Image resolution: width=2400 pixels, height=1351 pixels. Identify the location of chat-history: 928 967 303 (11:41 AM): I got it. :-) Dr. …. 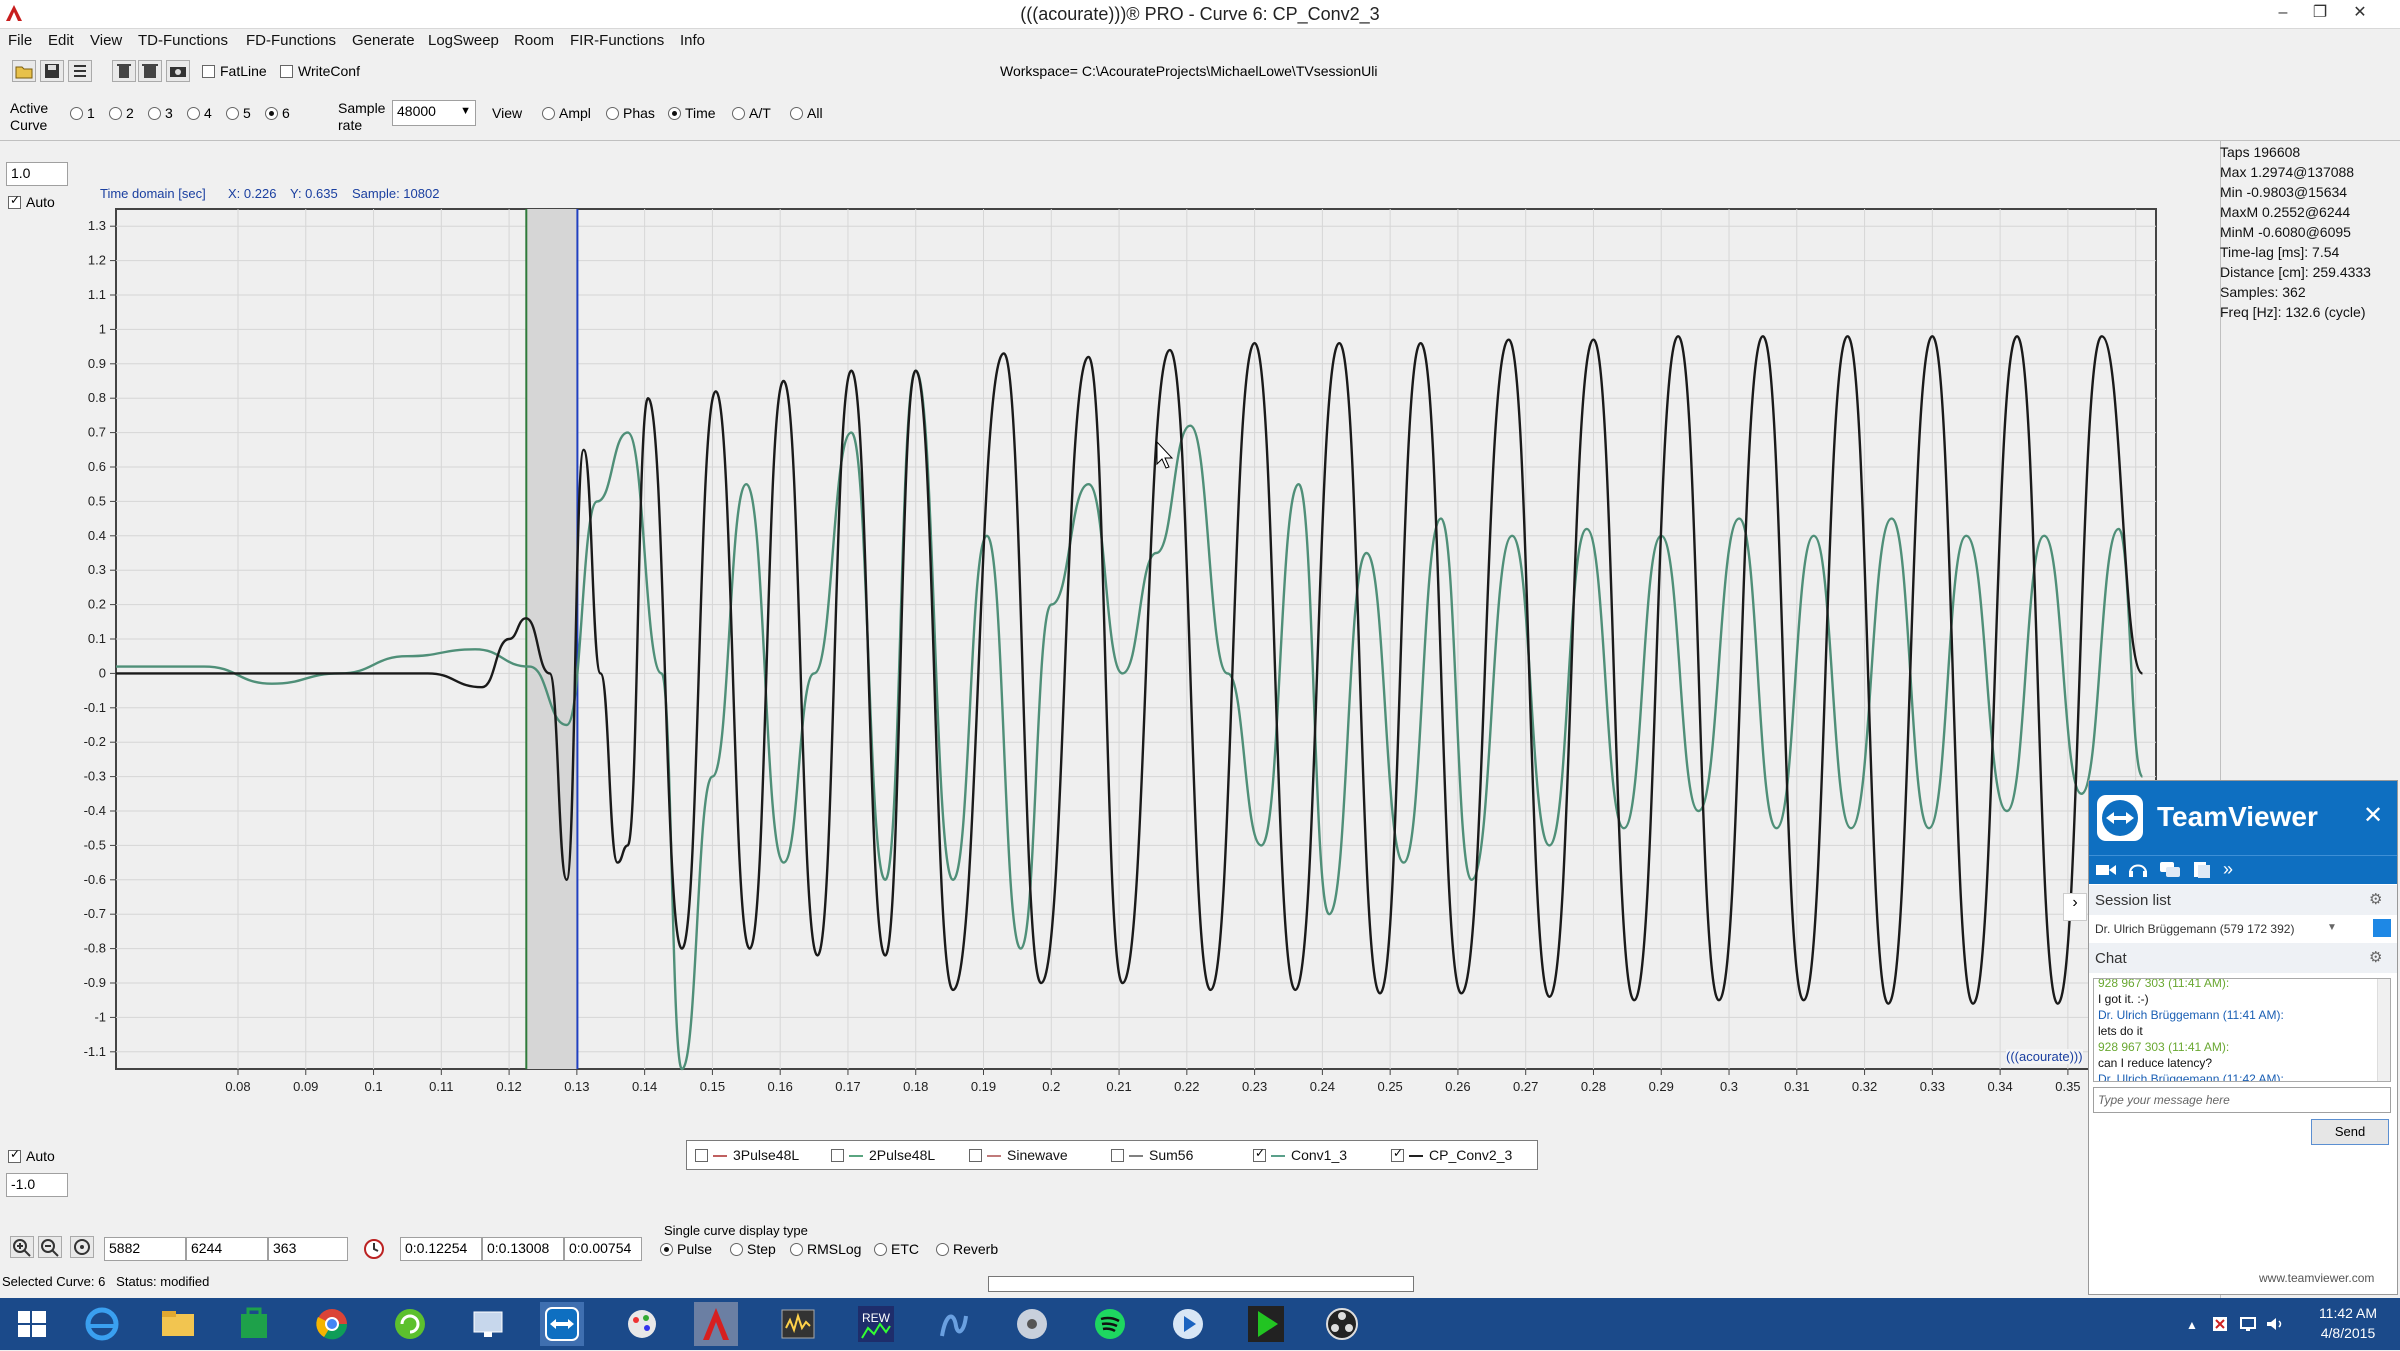
(2242, 1030).